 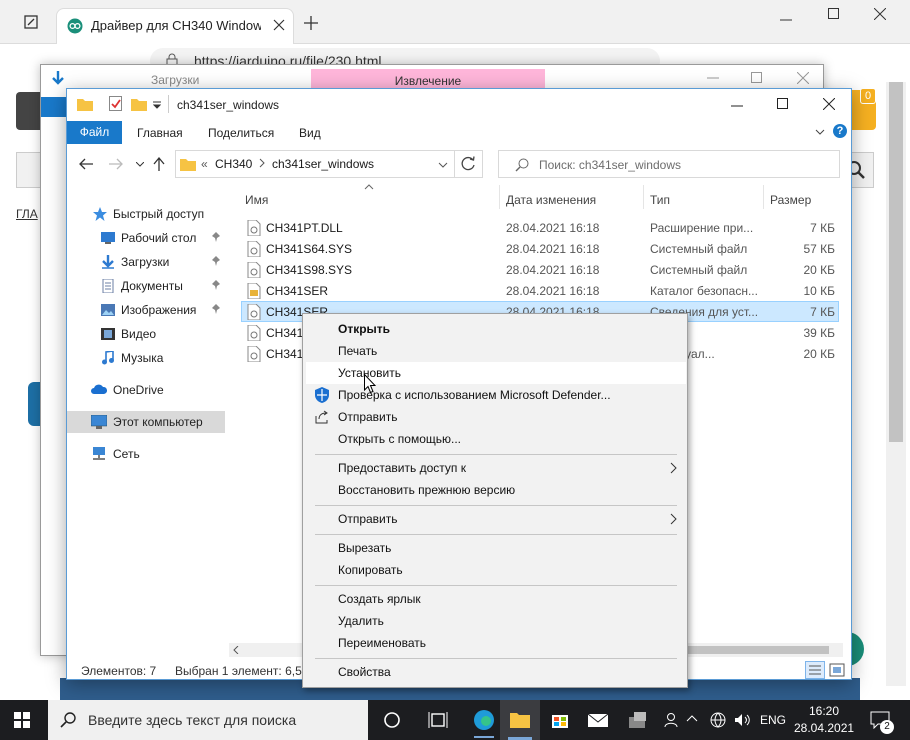 I want to click on column-date: Дата изменения, so click(x=551, y=200).